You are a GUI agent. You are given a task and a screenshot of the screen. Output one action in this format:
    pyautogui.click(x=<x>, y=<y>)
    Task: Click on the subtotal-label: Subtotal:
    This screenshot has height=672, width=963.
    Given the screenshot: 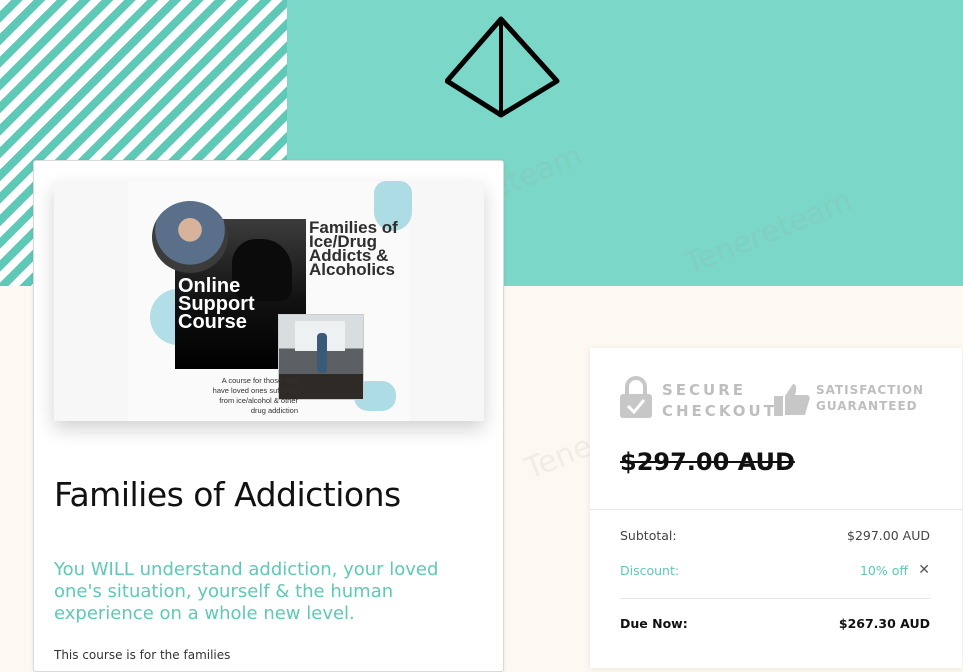 What is the action you would take?
    pyautogui.click(x=648, y=535)
    